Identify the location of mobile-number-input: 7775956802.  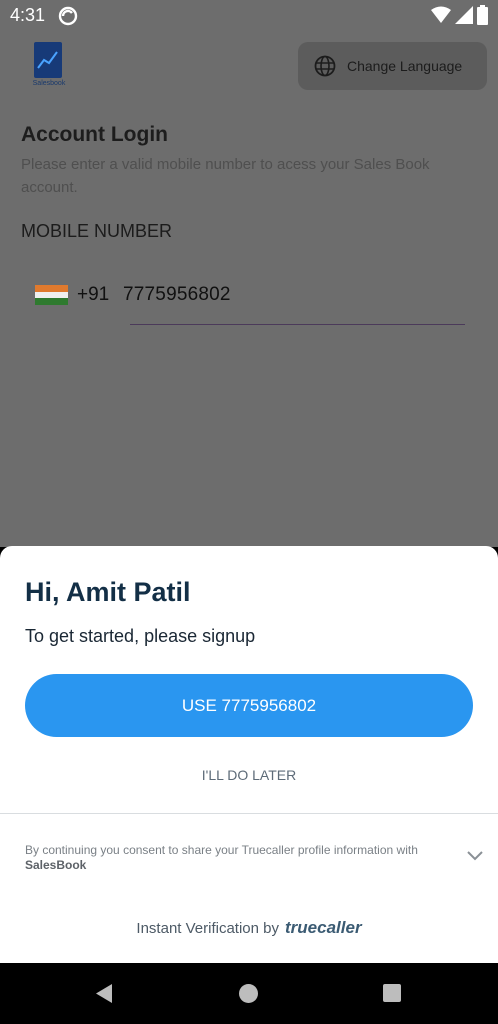
(177, 295).